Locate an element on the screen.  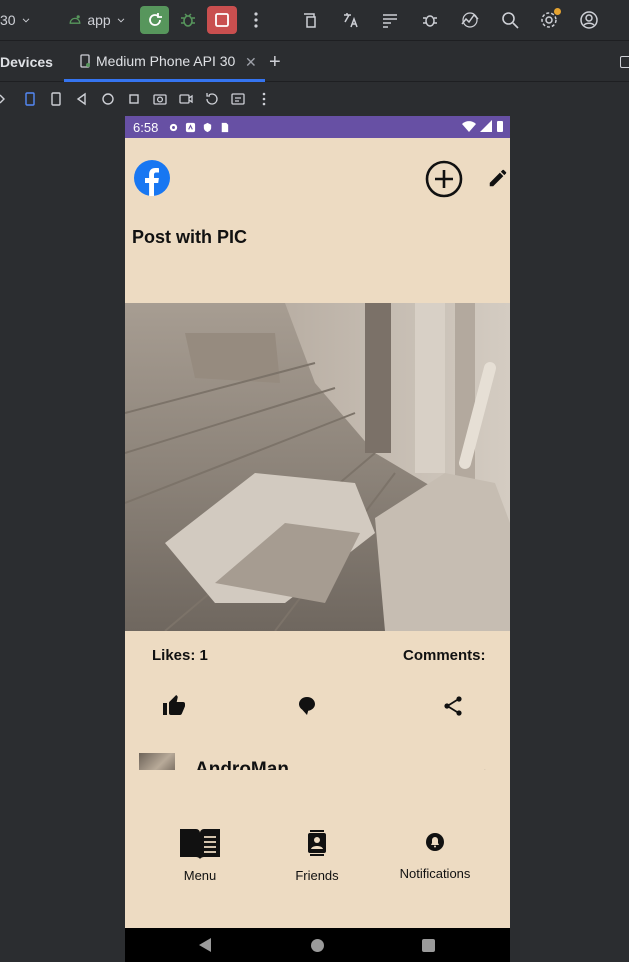
tab-label: Medium Phone API 30 is located at coordinates (166, 60).